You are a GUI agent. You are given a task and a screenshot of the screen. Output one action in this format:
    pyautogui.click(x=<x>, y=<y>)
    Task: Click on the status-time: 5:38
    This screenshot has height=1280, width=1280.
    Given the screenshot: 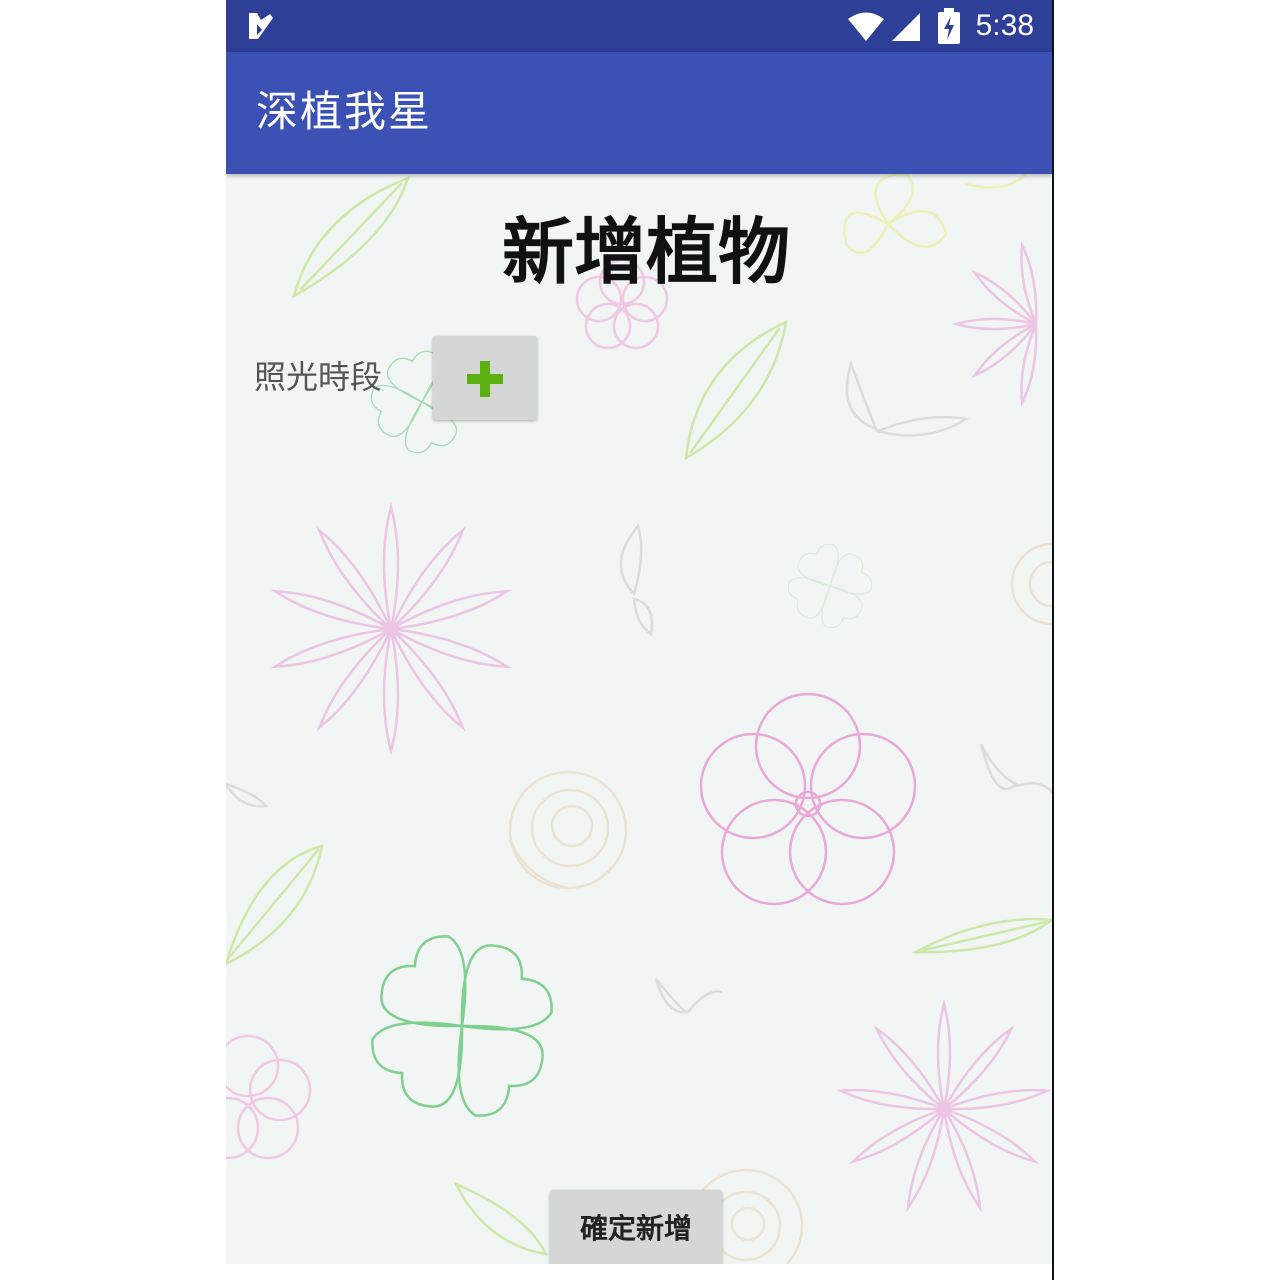 What is the action you would take?
    pyautogui.click(x=1004, y=25)
    